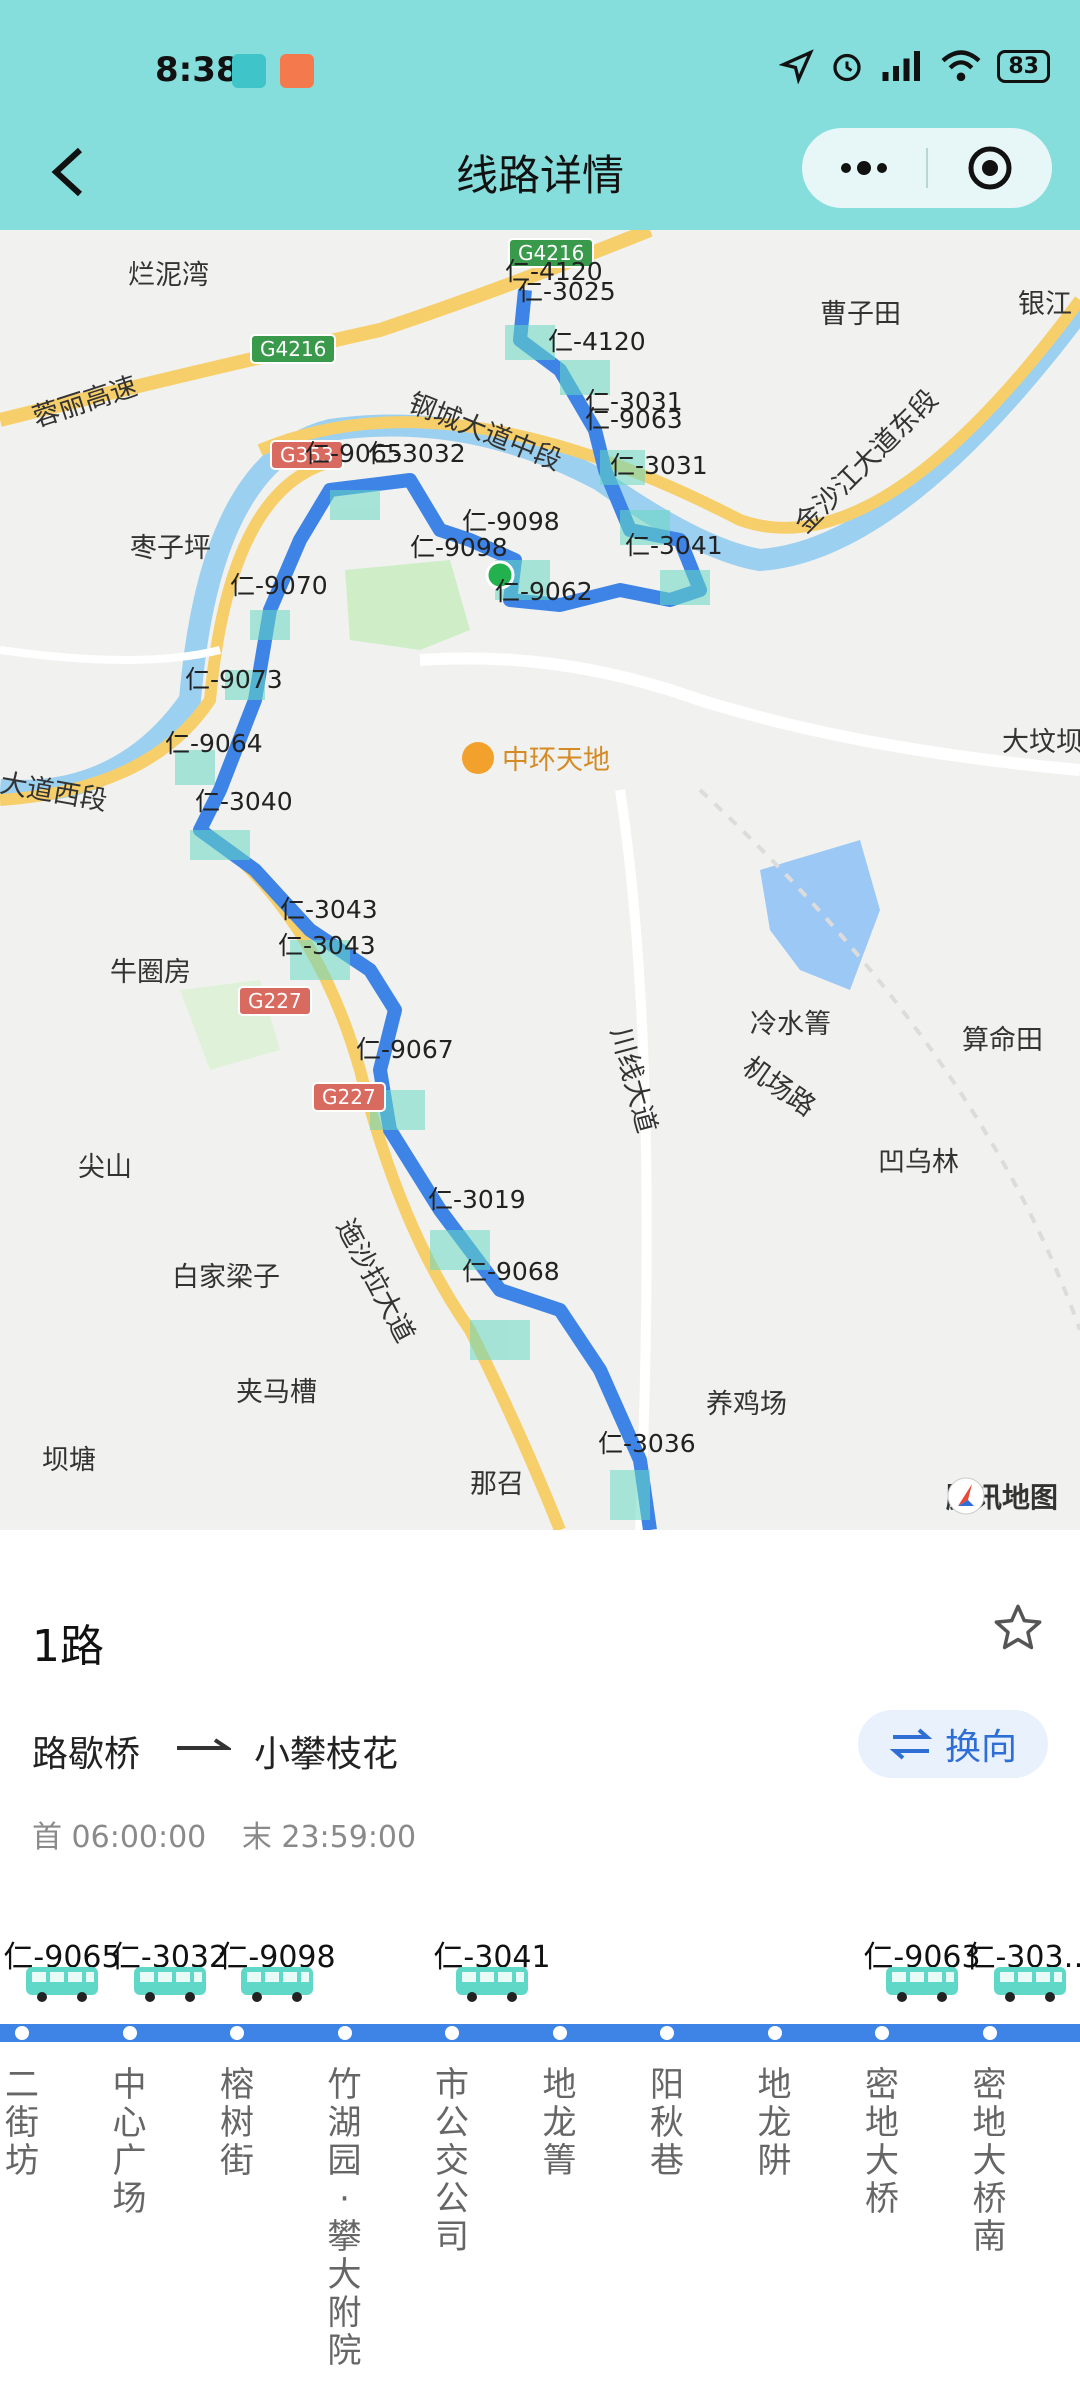 This screenshot has height=2400, width=1080. I want to click on stop-name: 地龙阱, so click(775, 2123).